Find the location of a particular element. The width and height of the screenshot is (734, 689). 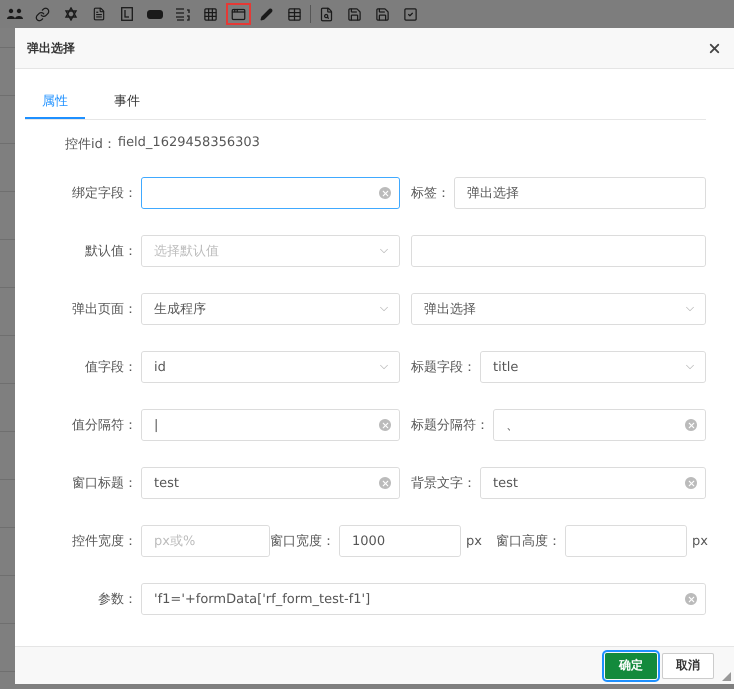

field-label: 绑定字段： is located at coordinates (104, 193).